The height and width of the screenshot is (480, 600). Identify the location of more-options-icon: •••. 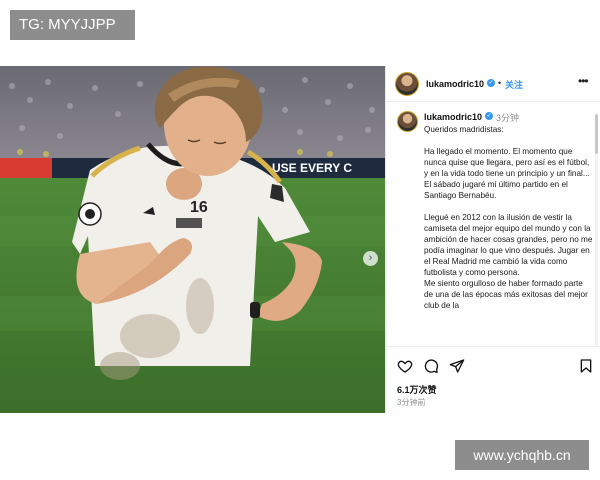
(583, 81).